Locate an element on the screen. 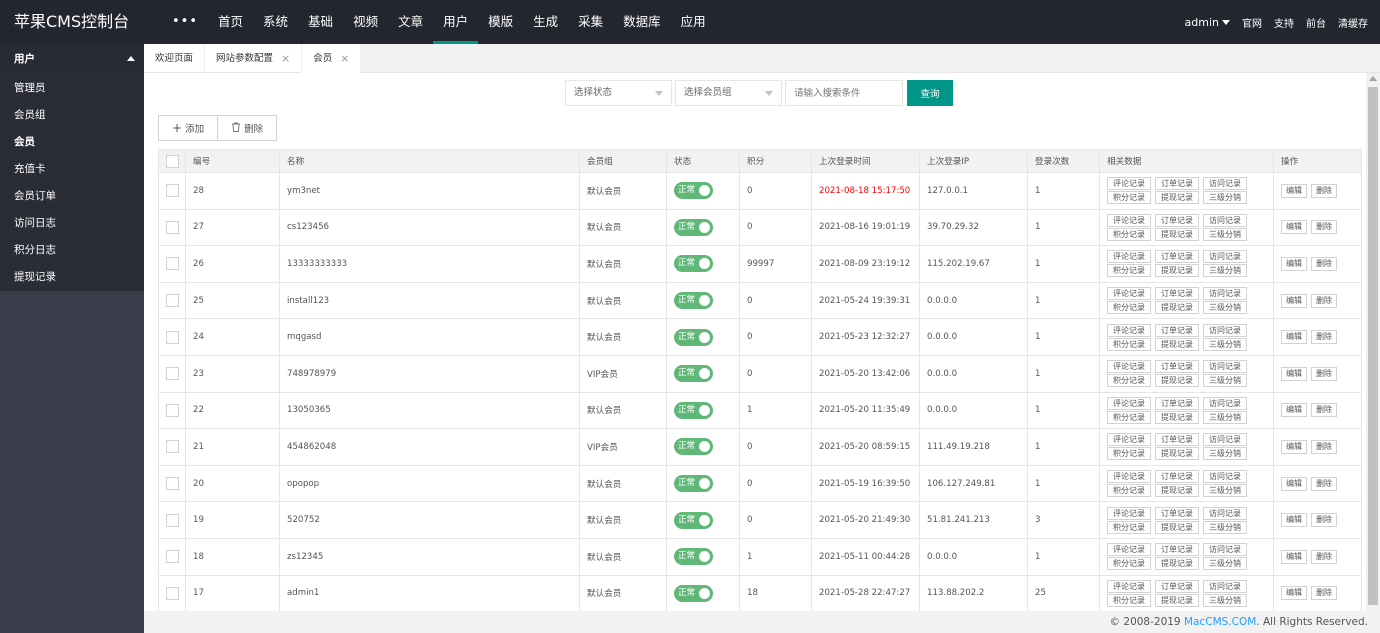 The height and width of the screenshot is (633, 1380). vertical-scrollbar is located at coordinates (1373, 342).